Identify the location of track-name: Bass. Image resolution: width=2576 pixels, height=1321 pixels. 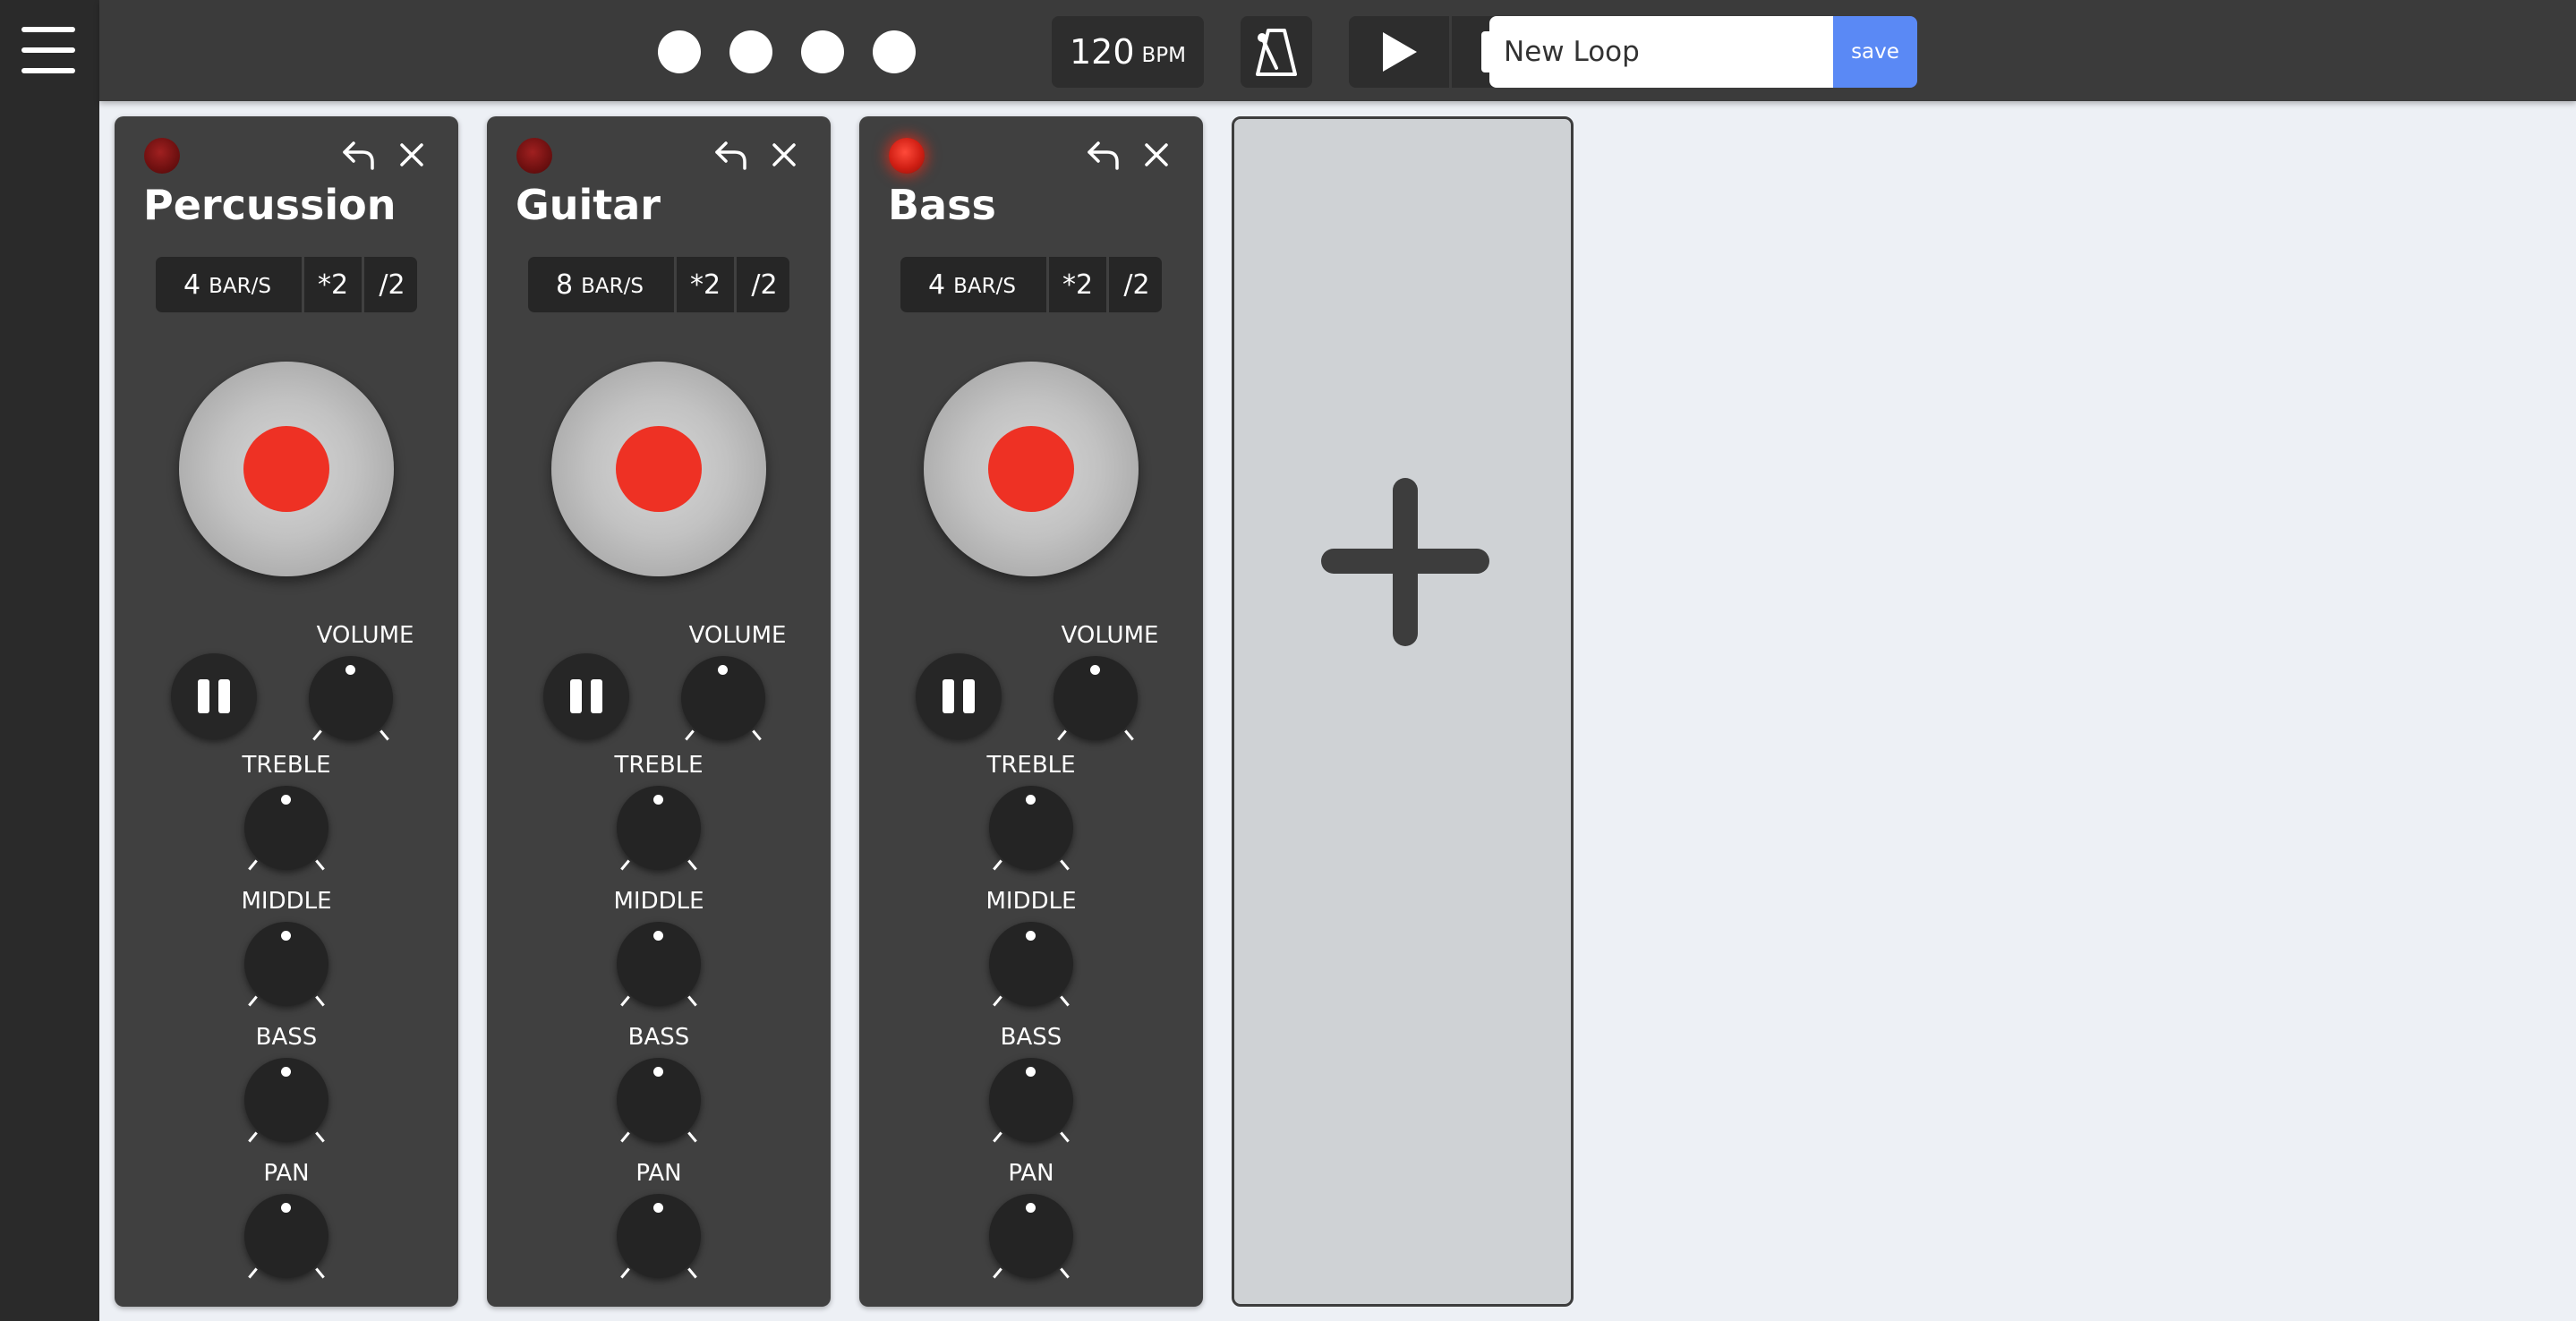
(942, 205).